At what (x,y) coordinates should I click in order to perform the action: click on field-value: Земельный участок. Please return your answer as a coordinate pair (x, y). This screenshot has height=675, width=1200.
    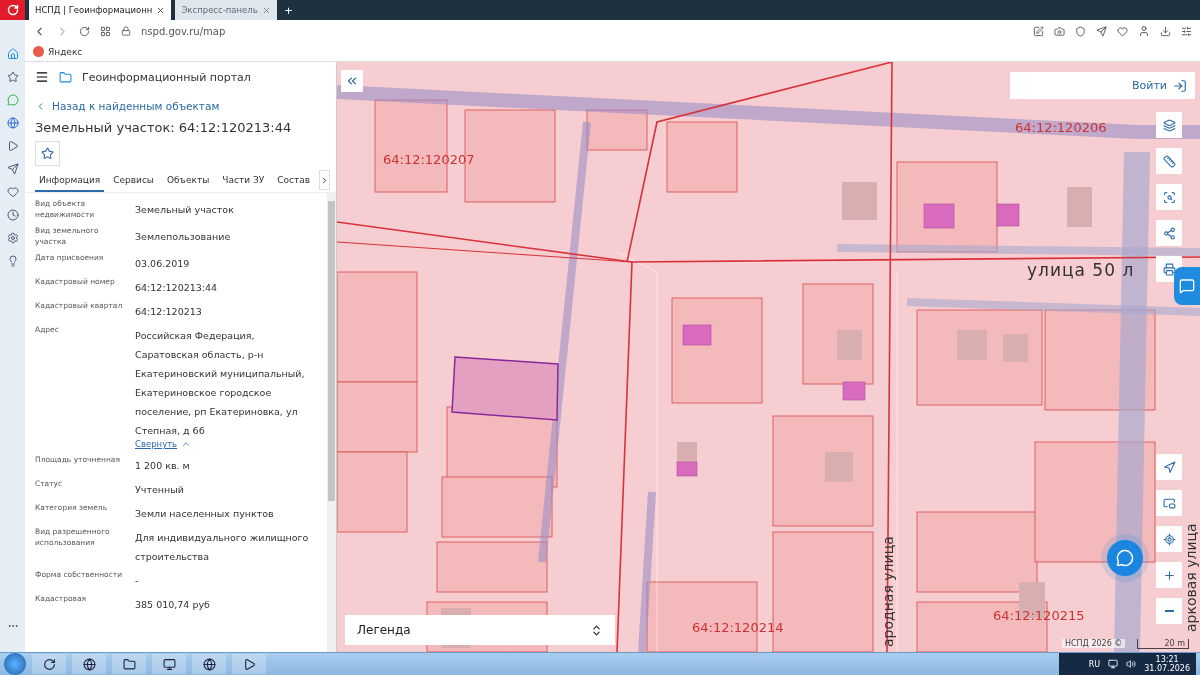
    Looking at the image, I should click on (184, 209).